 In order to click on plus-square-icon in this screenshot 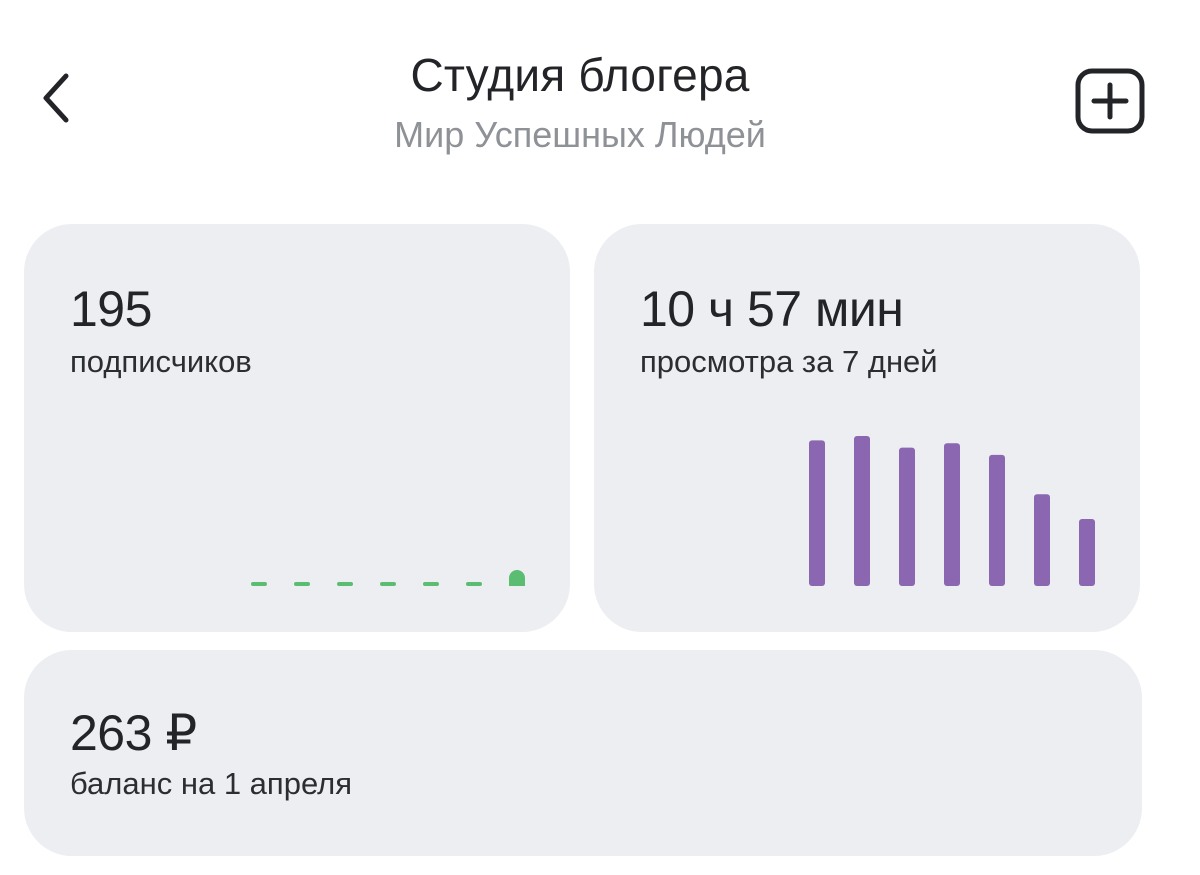, I will do `click(1110, 101)`.